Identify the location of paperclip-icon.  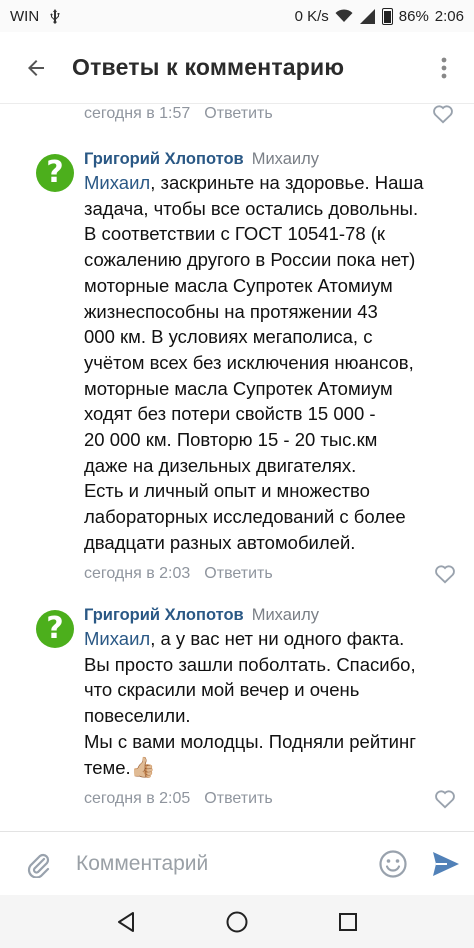
(38, 865).